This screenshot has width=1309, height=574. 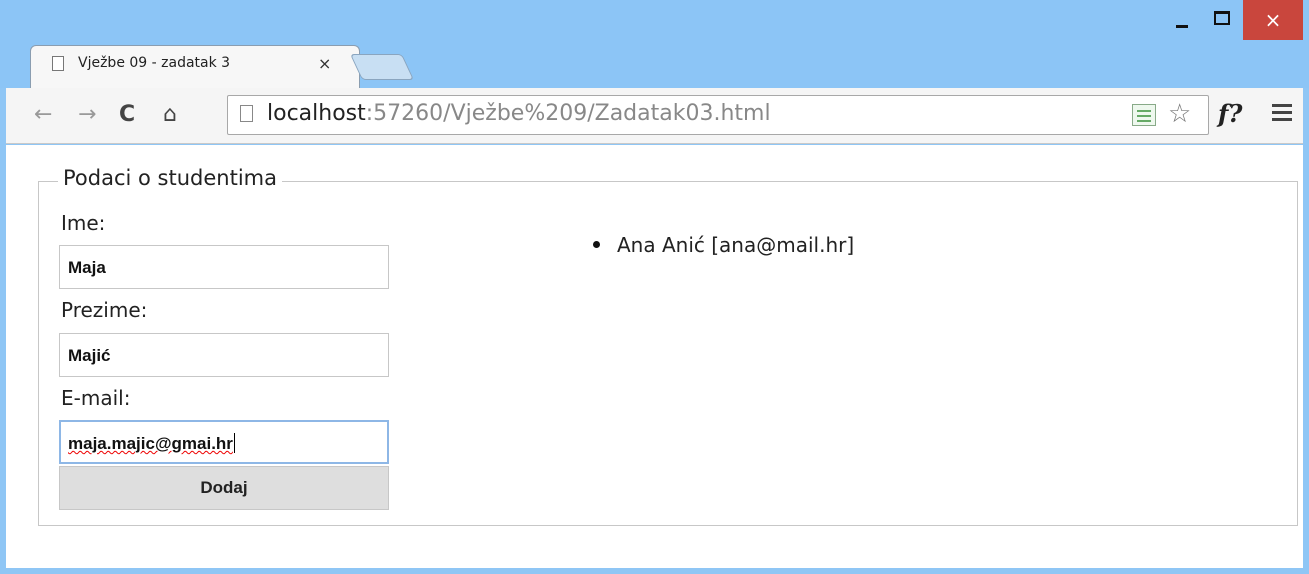 What do you see at coordinates (127, 115) in the screenshot?
I see `reload-icon: C` at bounding box center [127, 115].